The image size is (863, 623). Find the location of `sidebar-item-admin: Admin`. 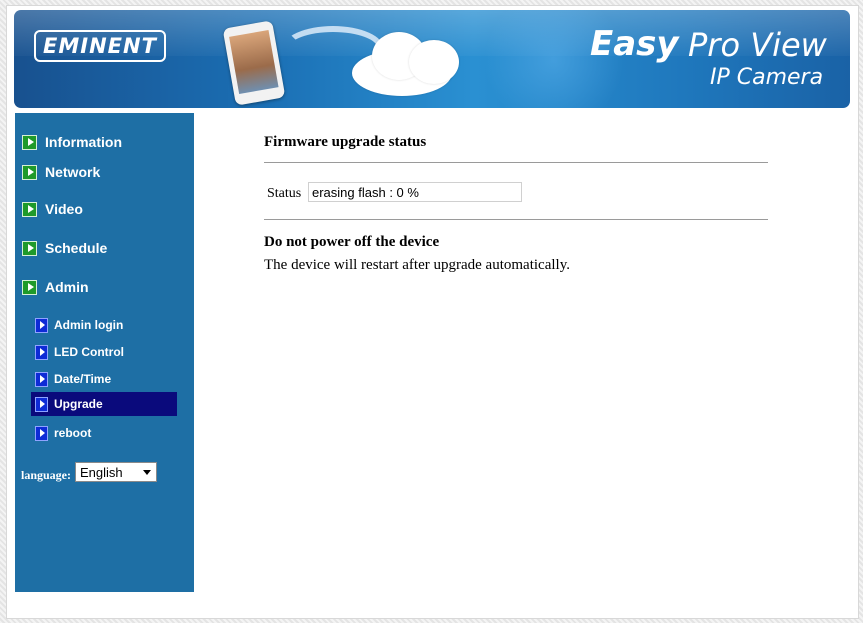

sidebar-item-admin: Admin is located at coordinates (55, 287).